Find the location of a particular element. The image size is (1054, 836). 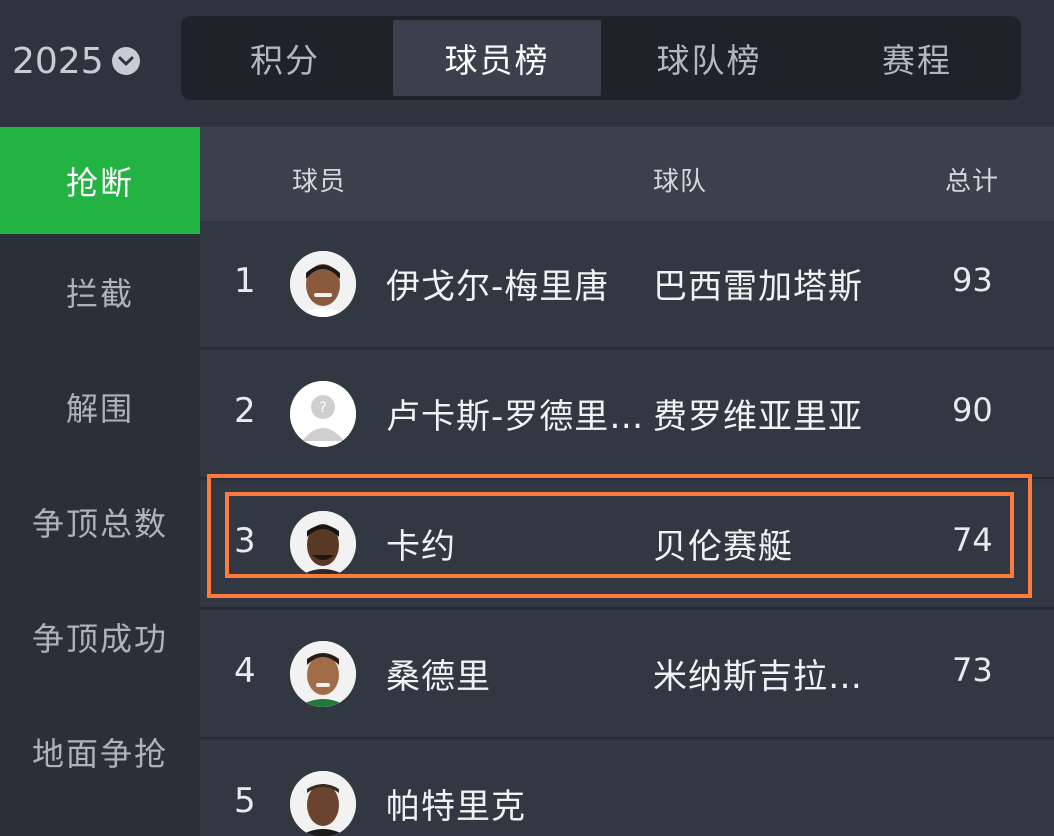

table-row: 4 桑德里 米纳斯吉拉… 73 is located at coordinates (627, 675).